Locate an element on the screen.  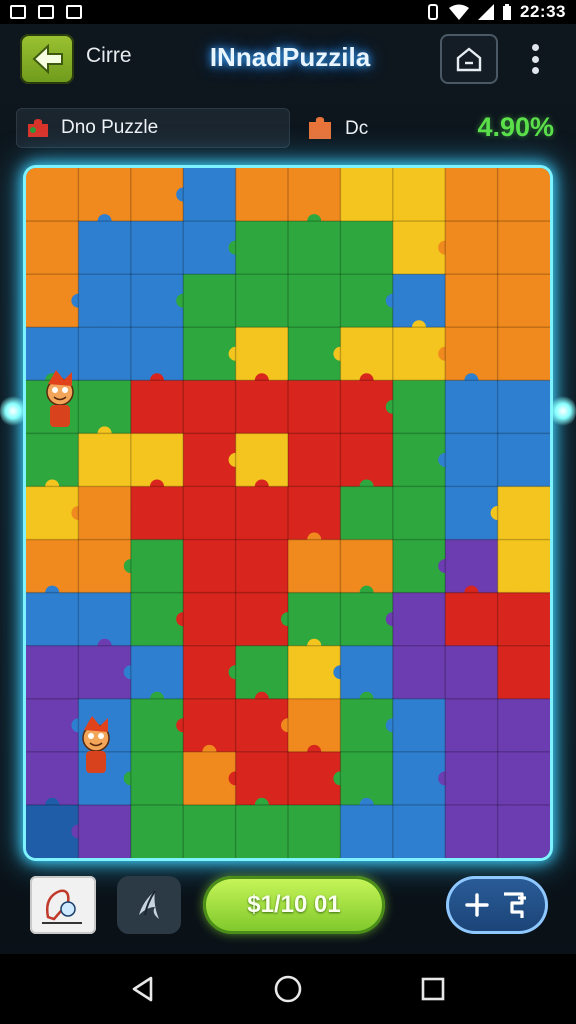
nav-home-icon is located at coordinates (288, 989).